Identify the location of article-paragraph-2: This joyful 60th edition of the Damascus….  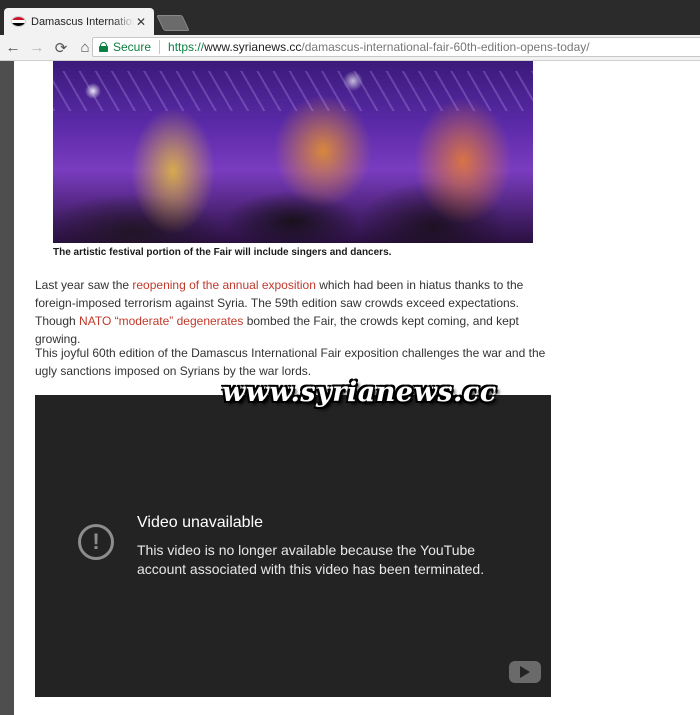
(290, 362).